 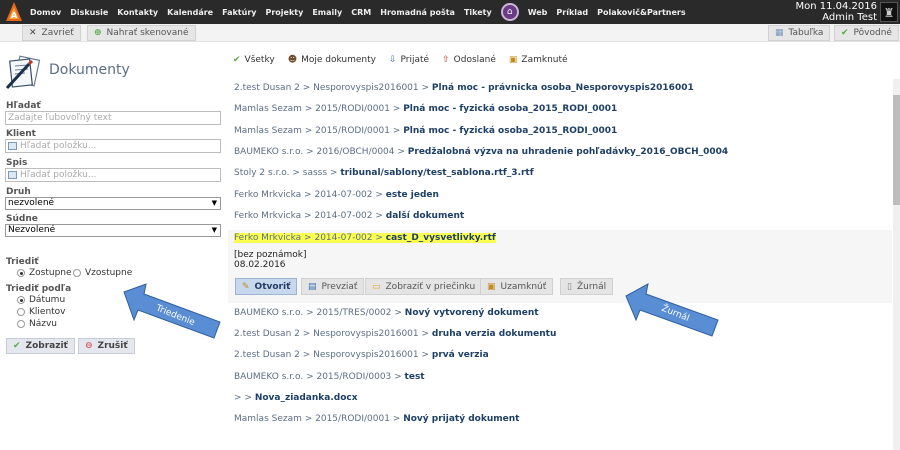 What do you see at coordinates (494, 334) in the screenshot?
I see `doc-name: druha verzia dokumentu` at bounding box center [494, 334].